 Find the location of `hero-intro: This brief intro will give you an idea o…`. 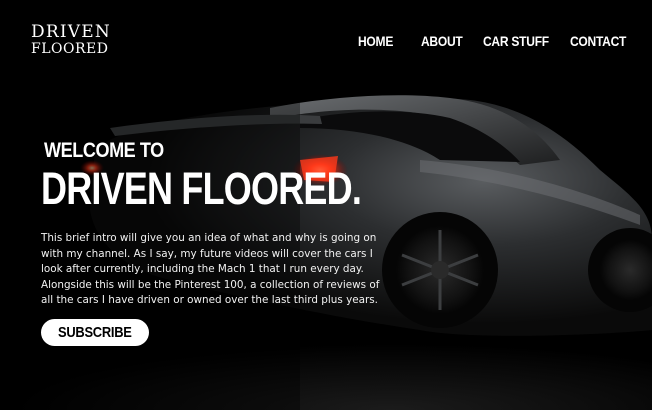

hero-intro: This brief intro will give you an idea o… is located at coordinates (210, 269).